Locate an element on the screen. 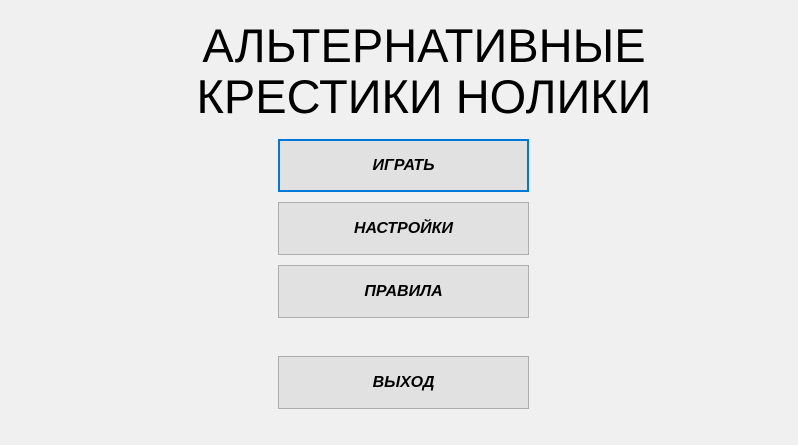  exit-button: ВЫХОД is located at coordinates (403, 382).